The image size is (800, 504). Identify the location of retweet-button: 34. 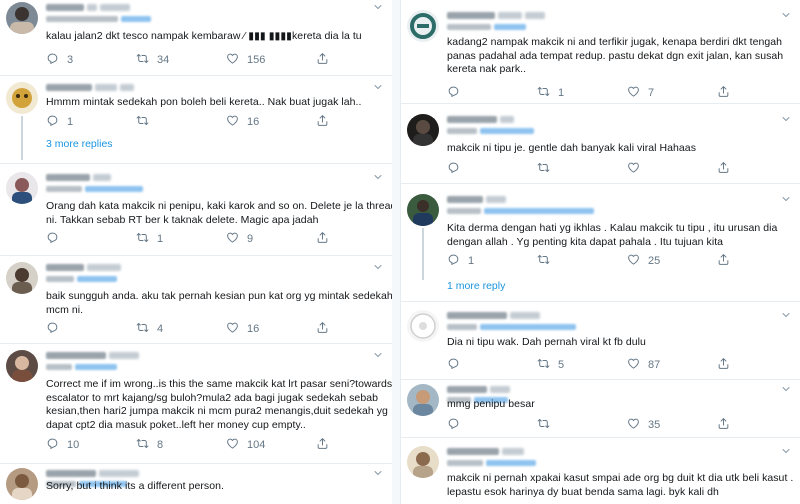
(181, 60).